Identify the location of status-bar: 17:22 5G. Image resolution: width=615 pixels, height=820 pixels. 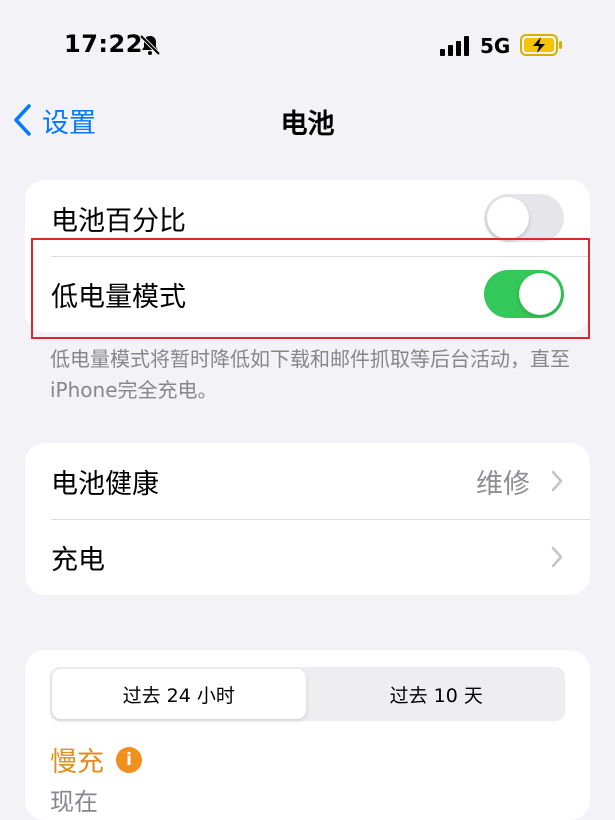
(307, 45).